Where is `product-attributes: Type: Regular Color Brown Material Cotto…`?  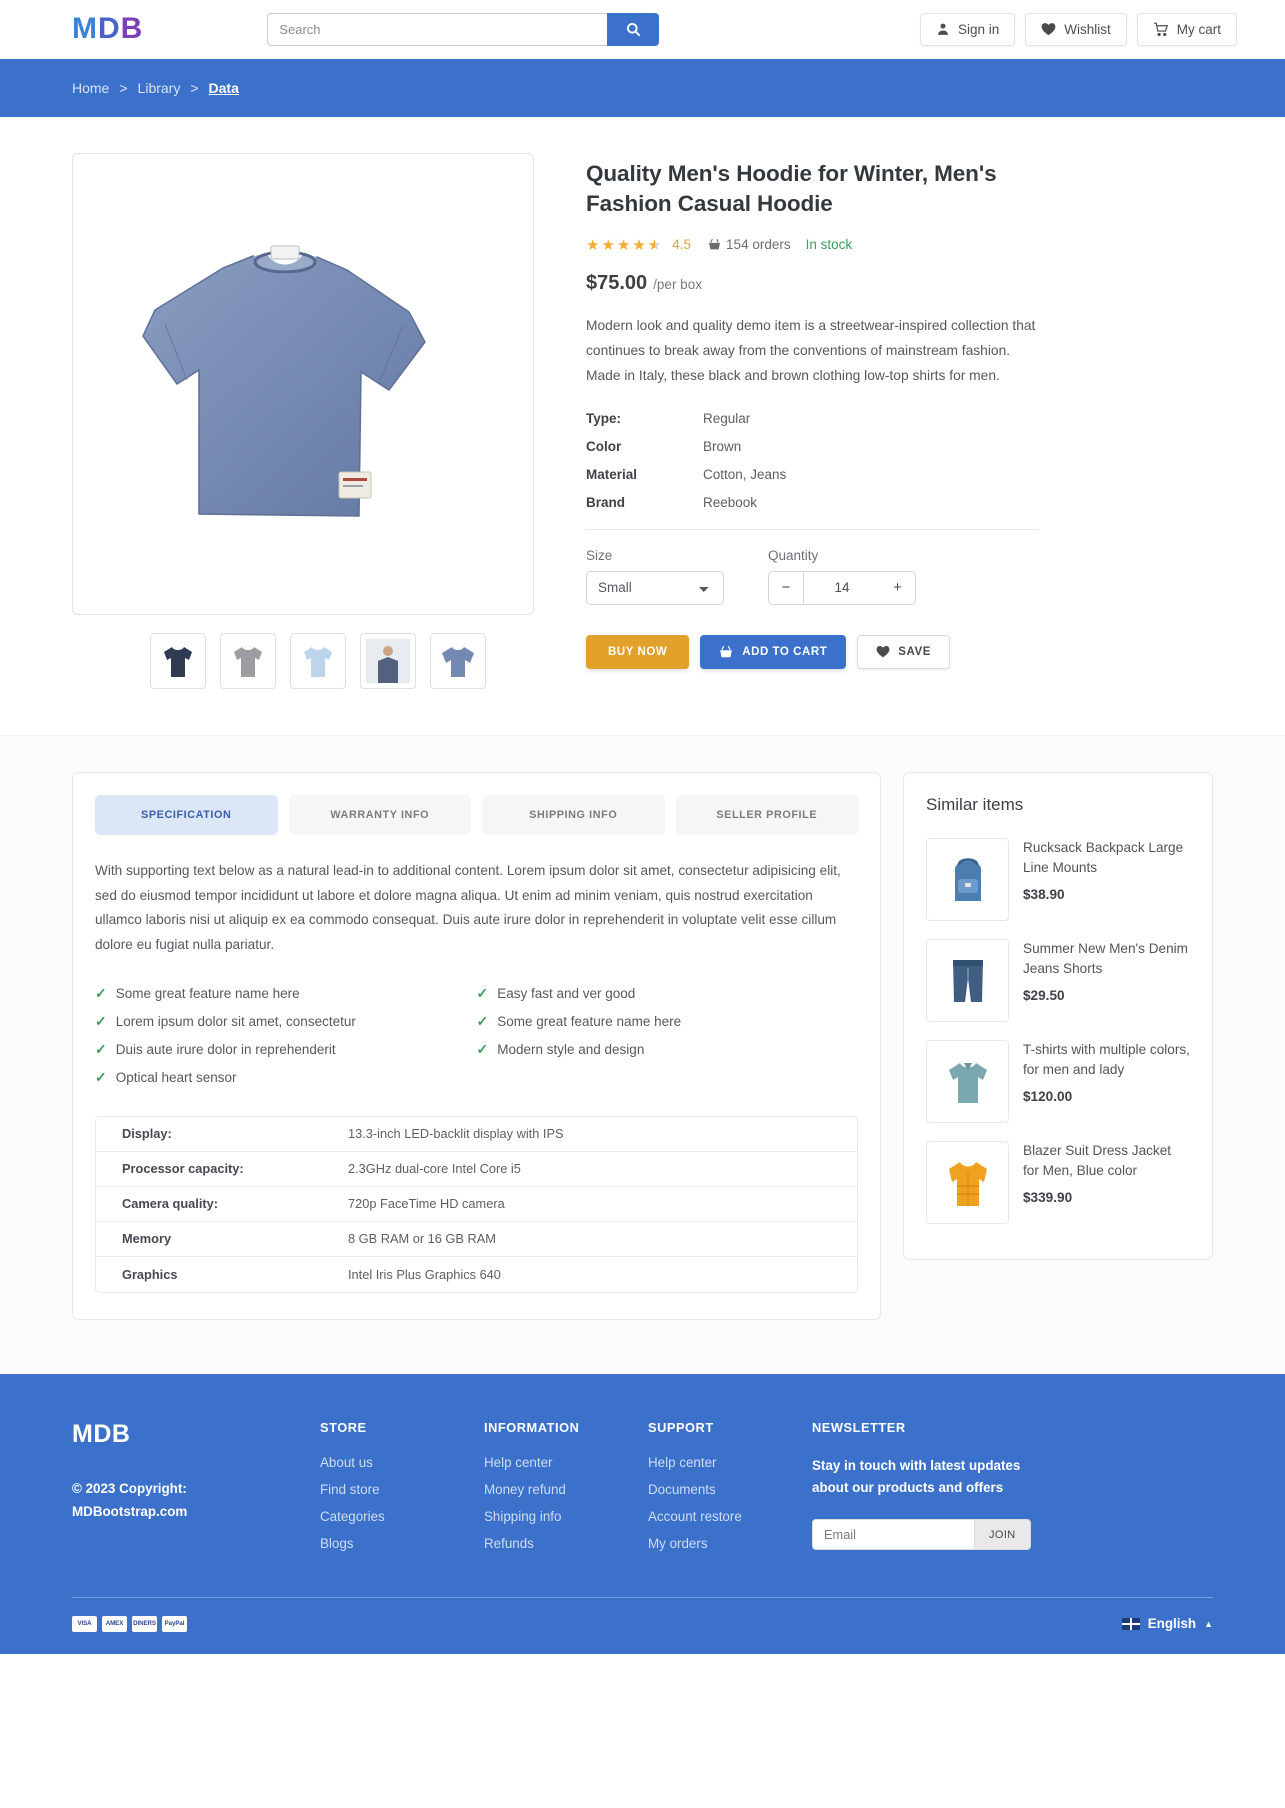
product-attributes: Type: Regular Color Brown Material Cotto… is located at coordinates (899, 460).